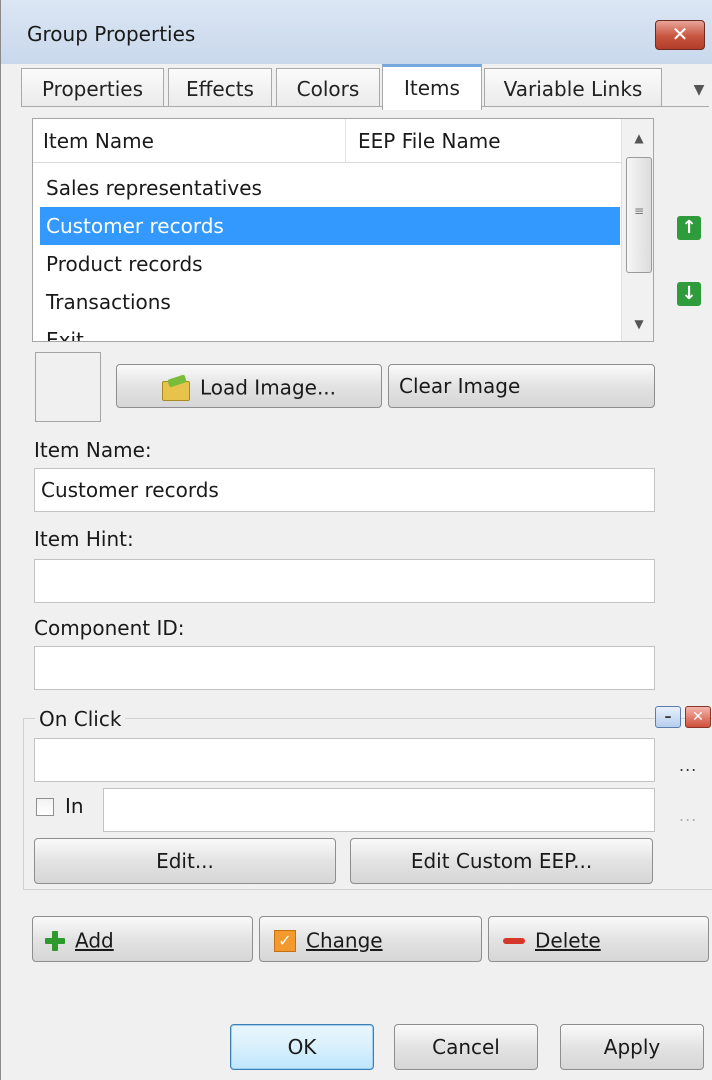  I want to click on delete-button: Delete, so click(598, 939).